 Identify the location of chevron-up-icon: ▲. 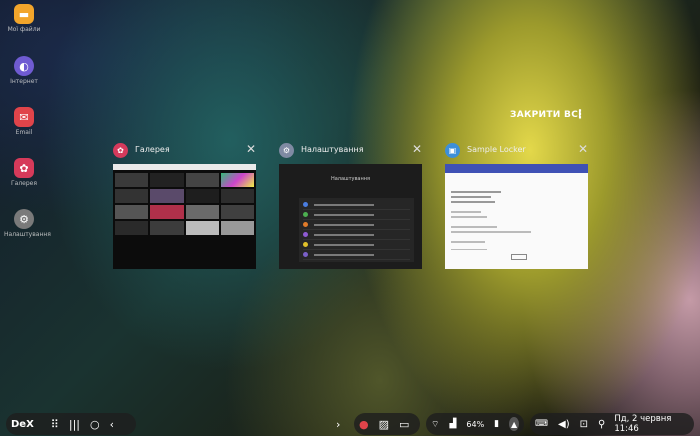
(514, 424).